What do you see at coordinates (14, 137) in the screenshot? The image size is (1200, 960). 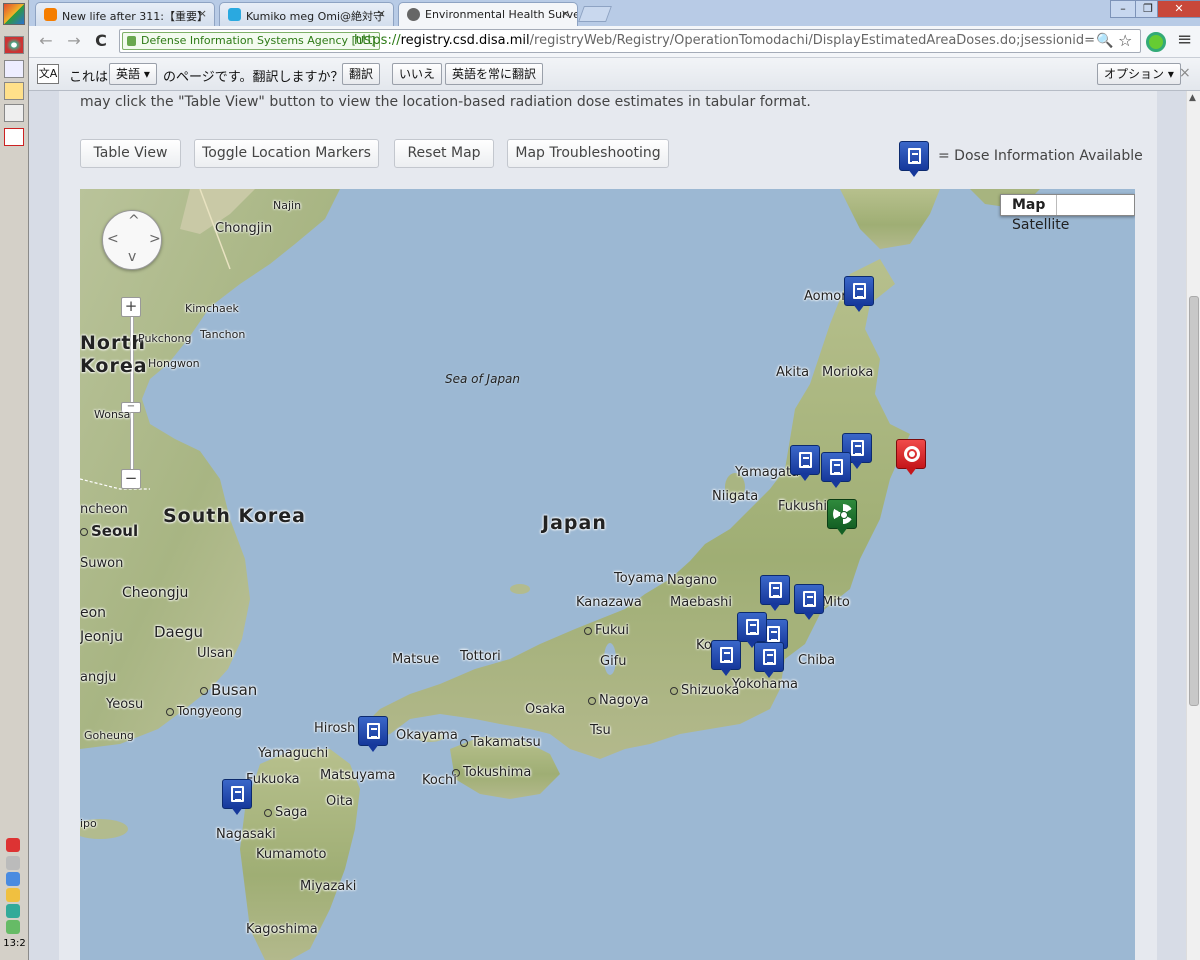 I see `pdf-taskbar-icon` at bounding box center [14, 137].